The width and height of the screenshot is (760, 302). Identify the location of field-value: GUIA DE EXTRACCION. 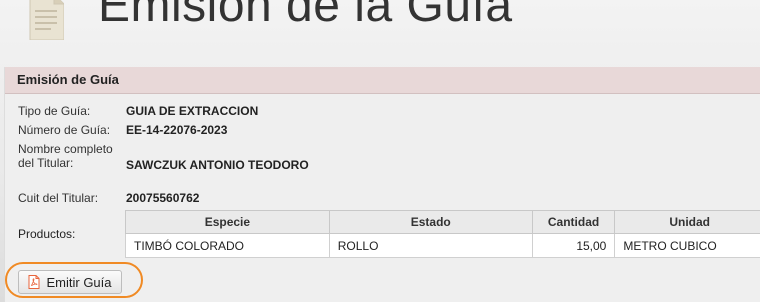
(192, 111).